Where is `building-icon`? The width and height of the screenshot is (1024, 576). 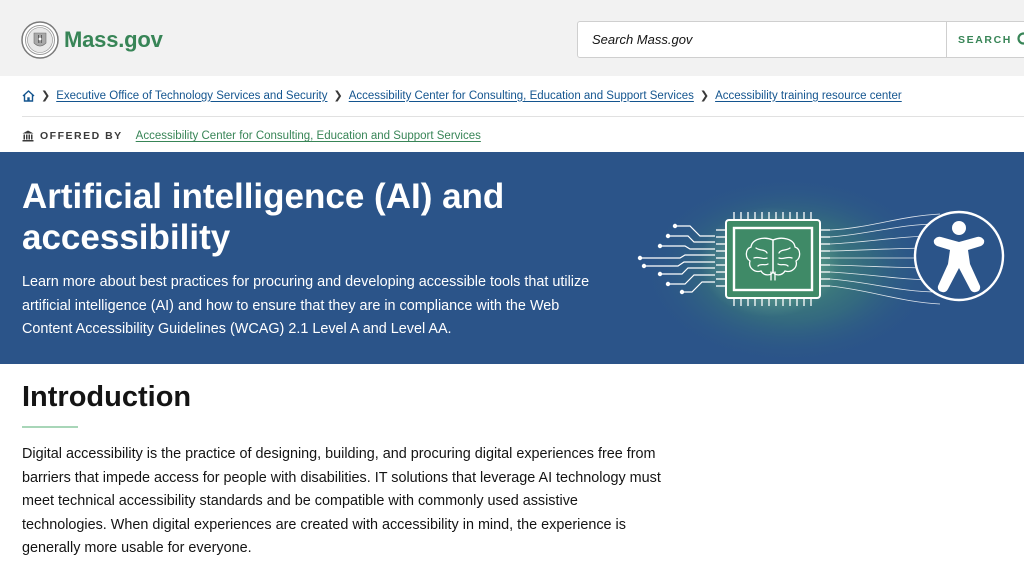 building-icon is located at coordinates (28, 136).